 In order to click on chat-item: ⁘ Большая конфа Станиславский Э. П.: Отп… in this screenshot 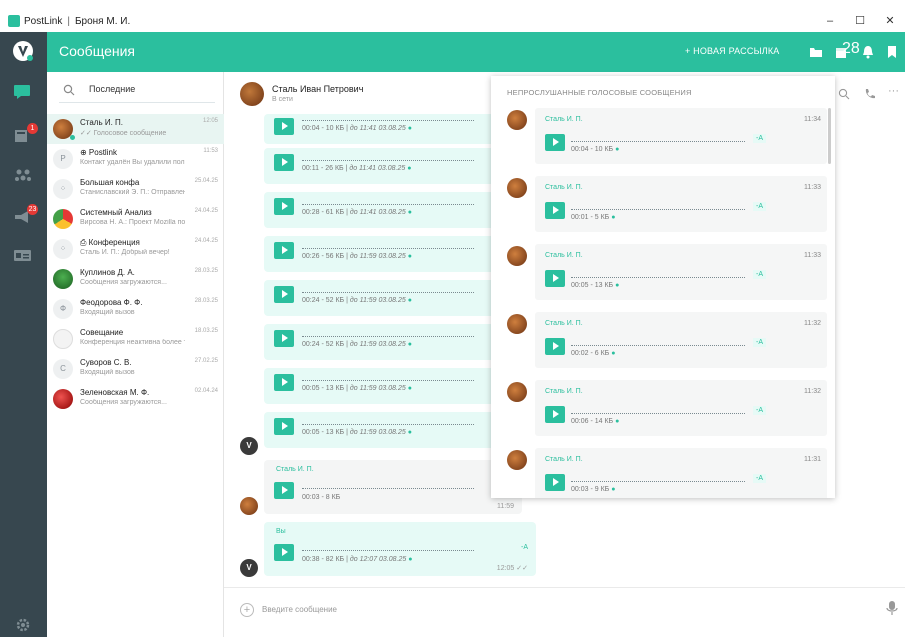, I will do `click(135, 189)`.